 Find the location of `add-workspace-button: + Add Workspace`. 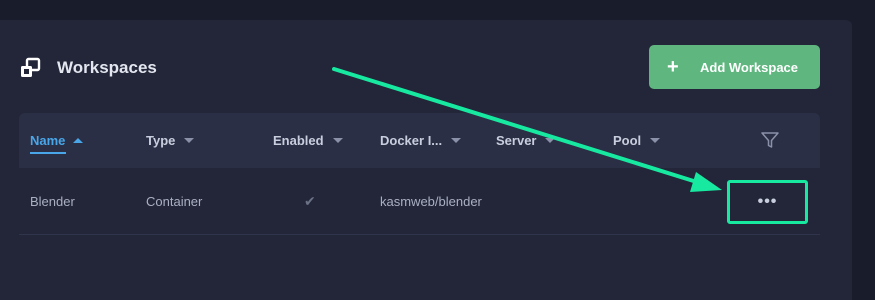

add-workspace-button: + Add Workspace is located at coordinates (734, 67).